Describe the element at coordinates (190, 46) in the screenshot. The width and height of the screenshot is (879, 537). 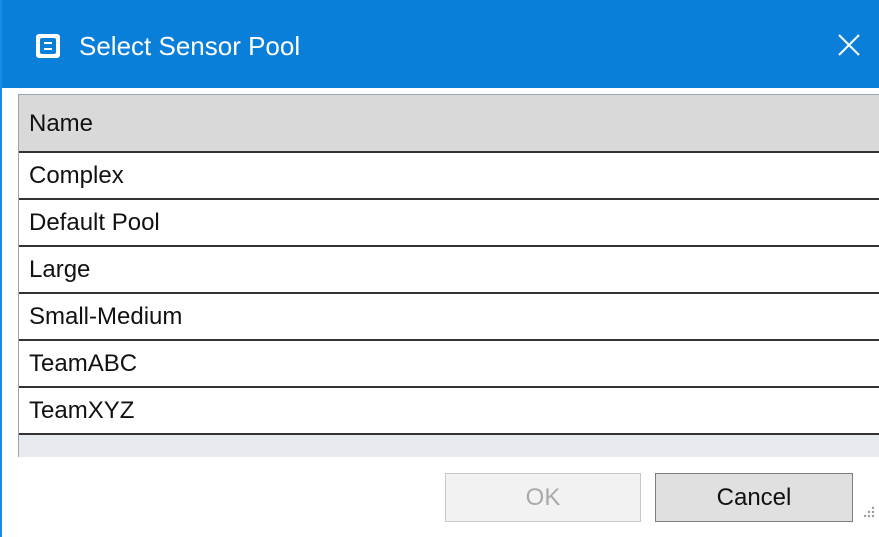
I see `dialog-title: Select Sensor Pool` at that location.